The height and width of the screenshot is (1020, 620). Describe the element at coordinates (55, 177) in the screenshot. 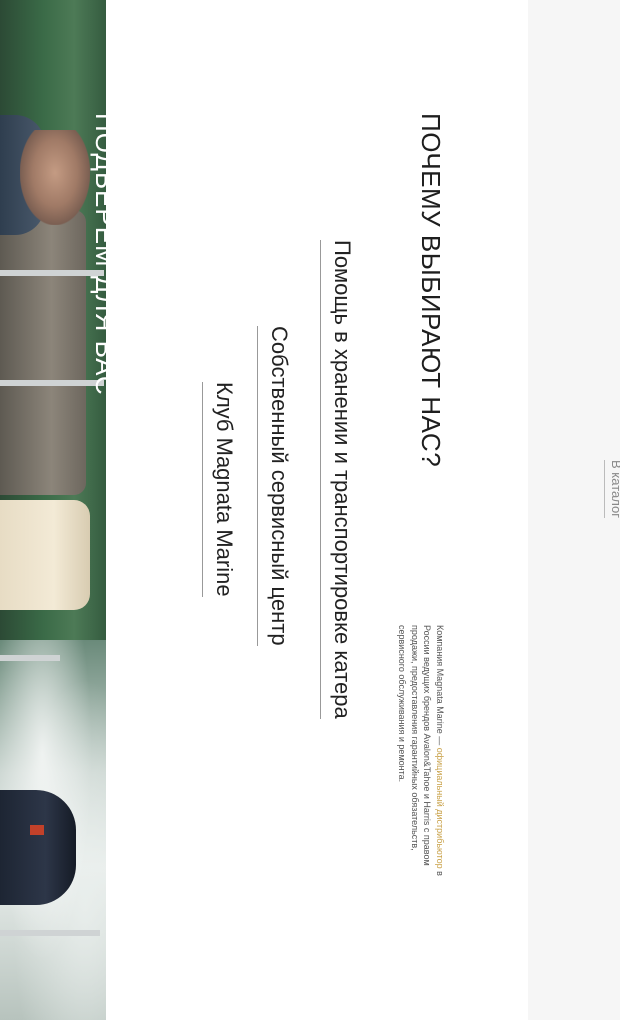

I see `person-image` at that location.